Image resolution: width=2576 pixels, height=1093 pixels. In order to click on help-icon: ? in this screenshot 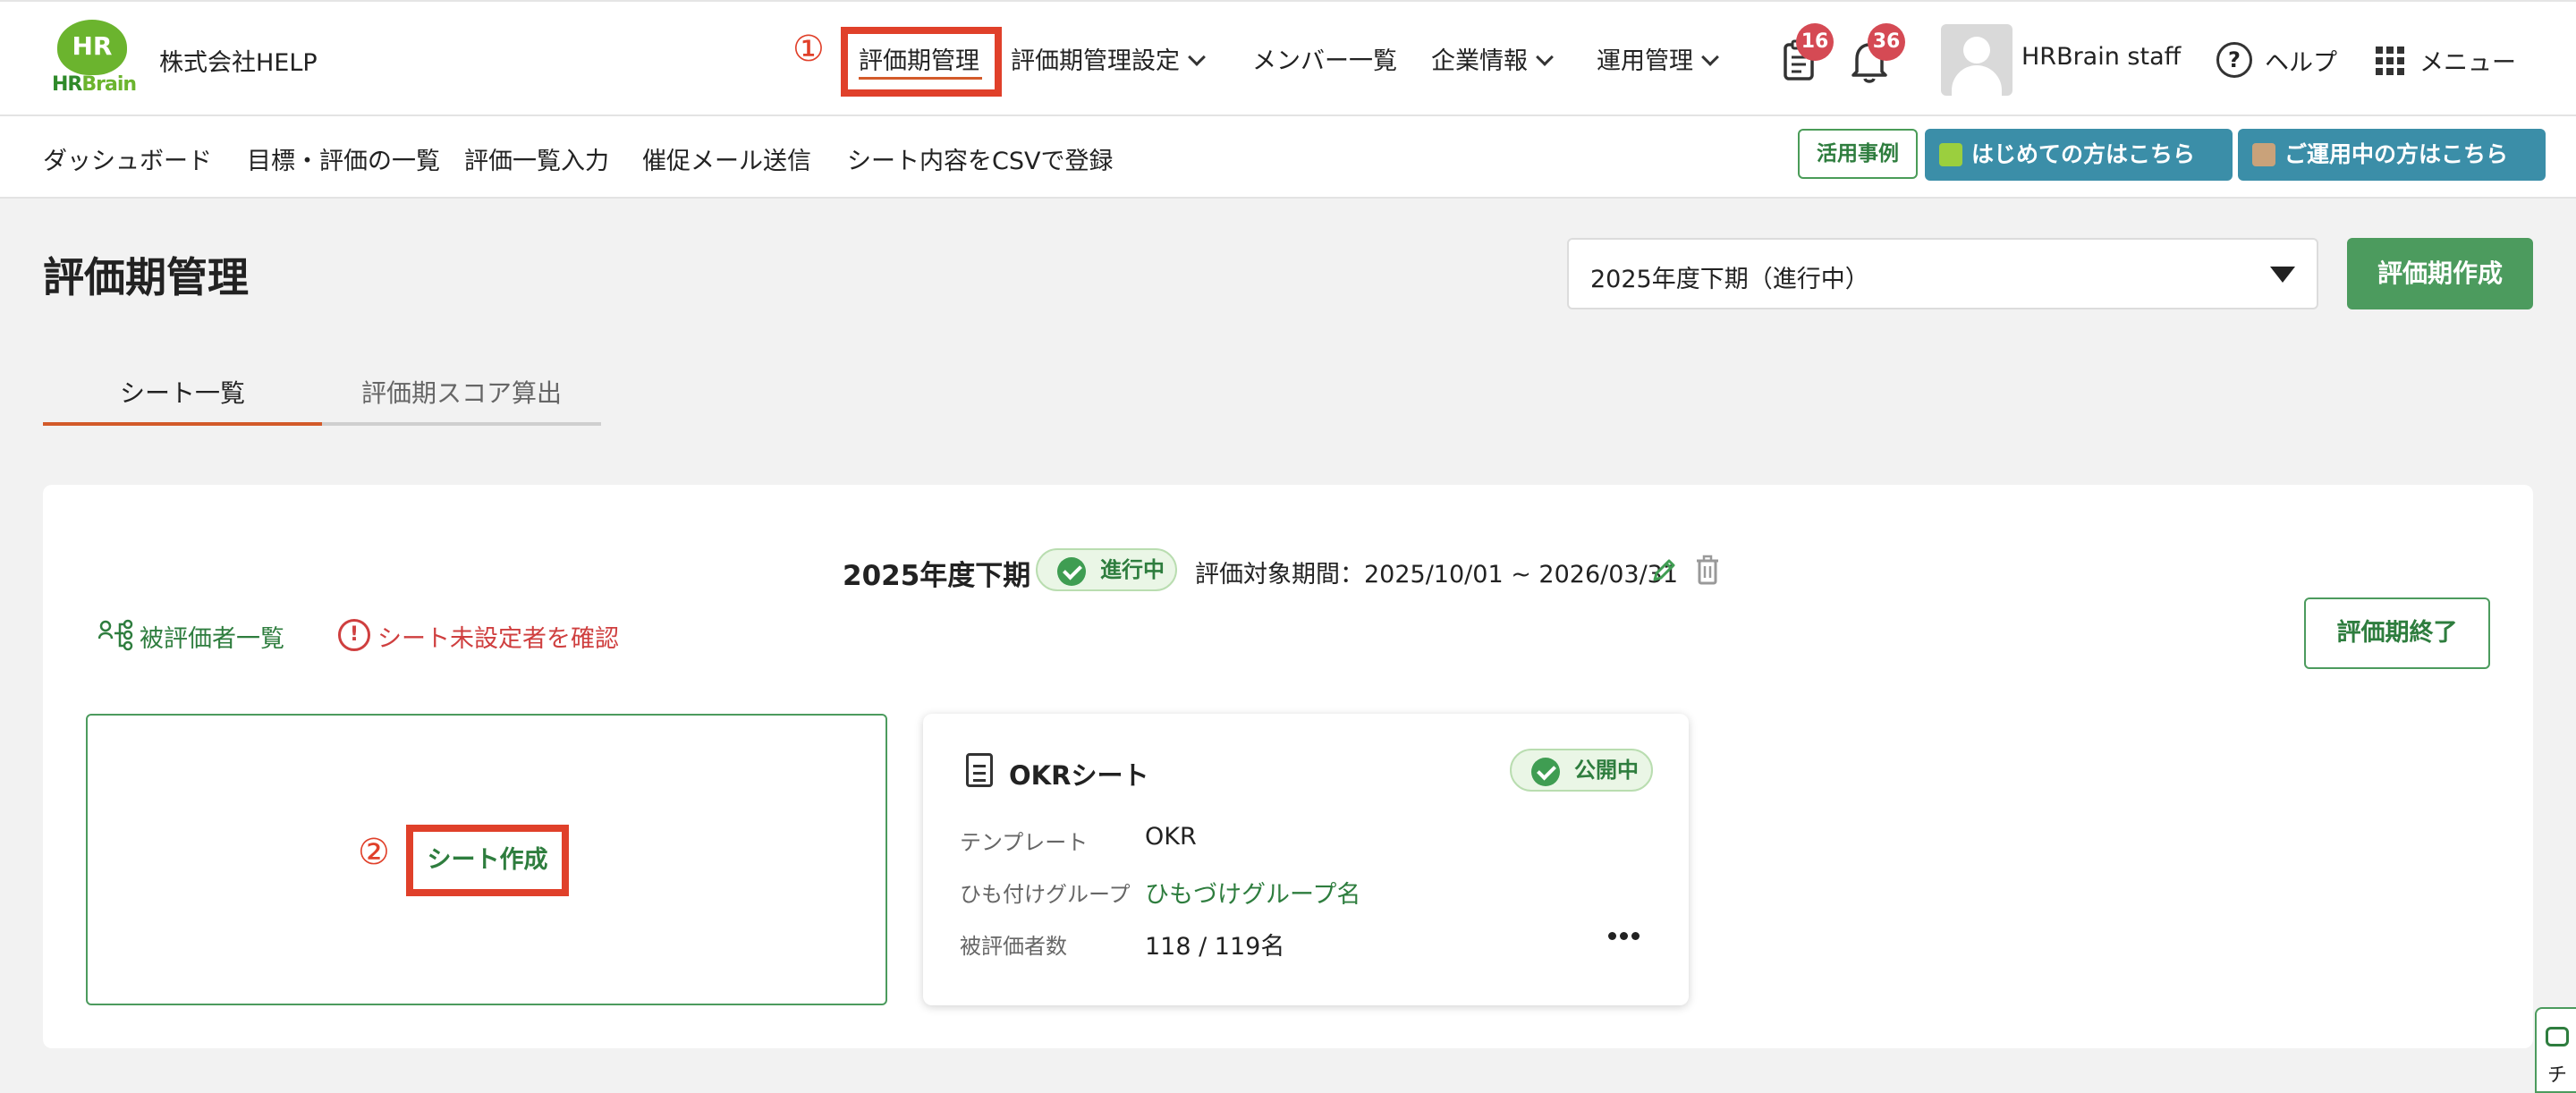, I will do `click(2234, 60)`.